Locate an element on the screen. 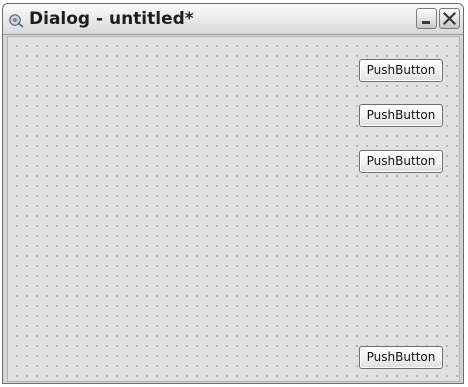  push-button-1: PushButton is located at coordinates (401, 70).